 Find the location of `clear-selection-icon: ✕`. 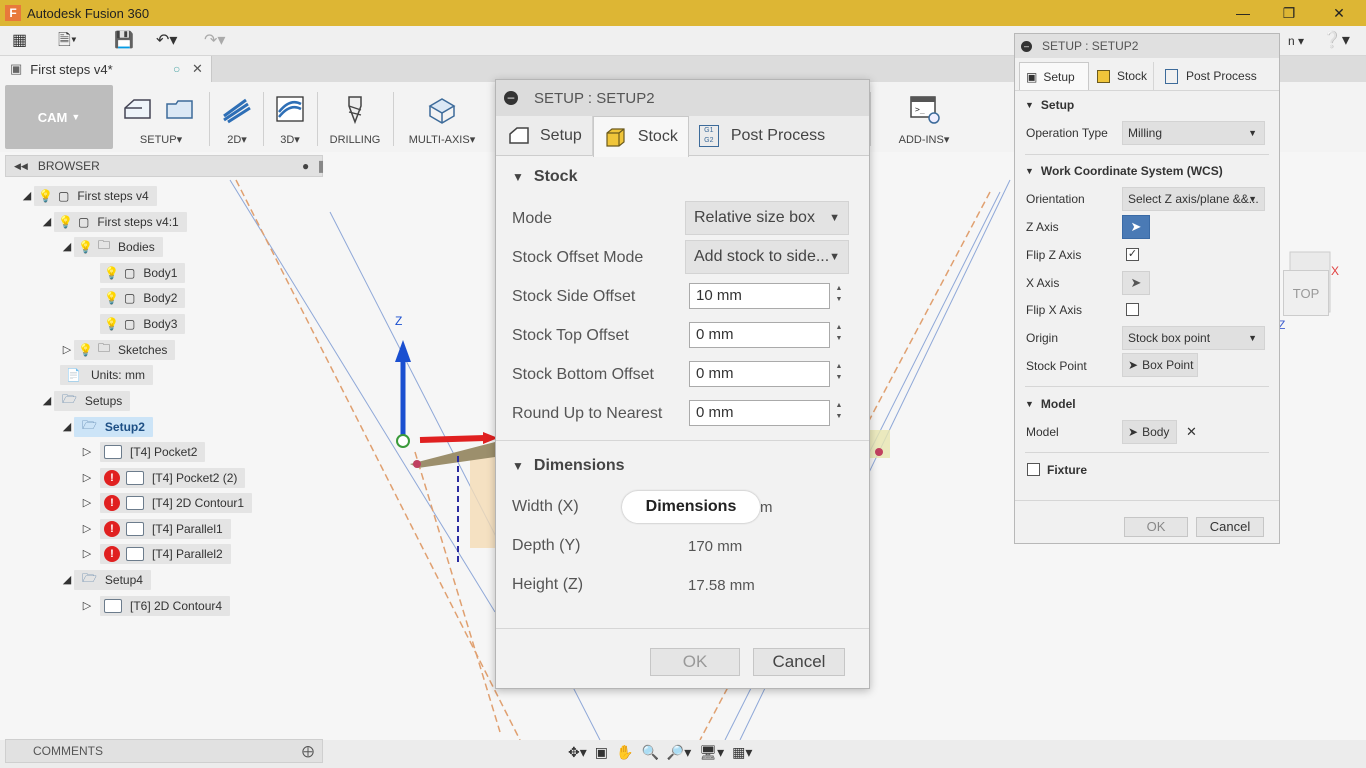

clear-selection-icon: ✕ is located at coordinates (1191, 432).